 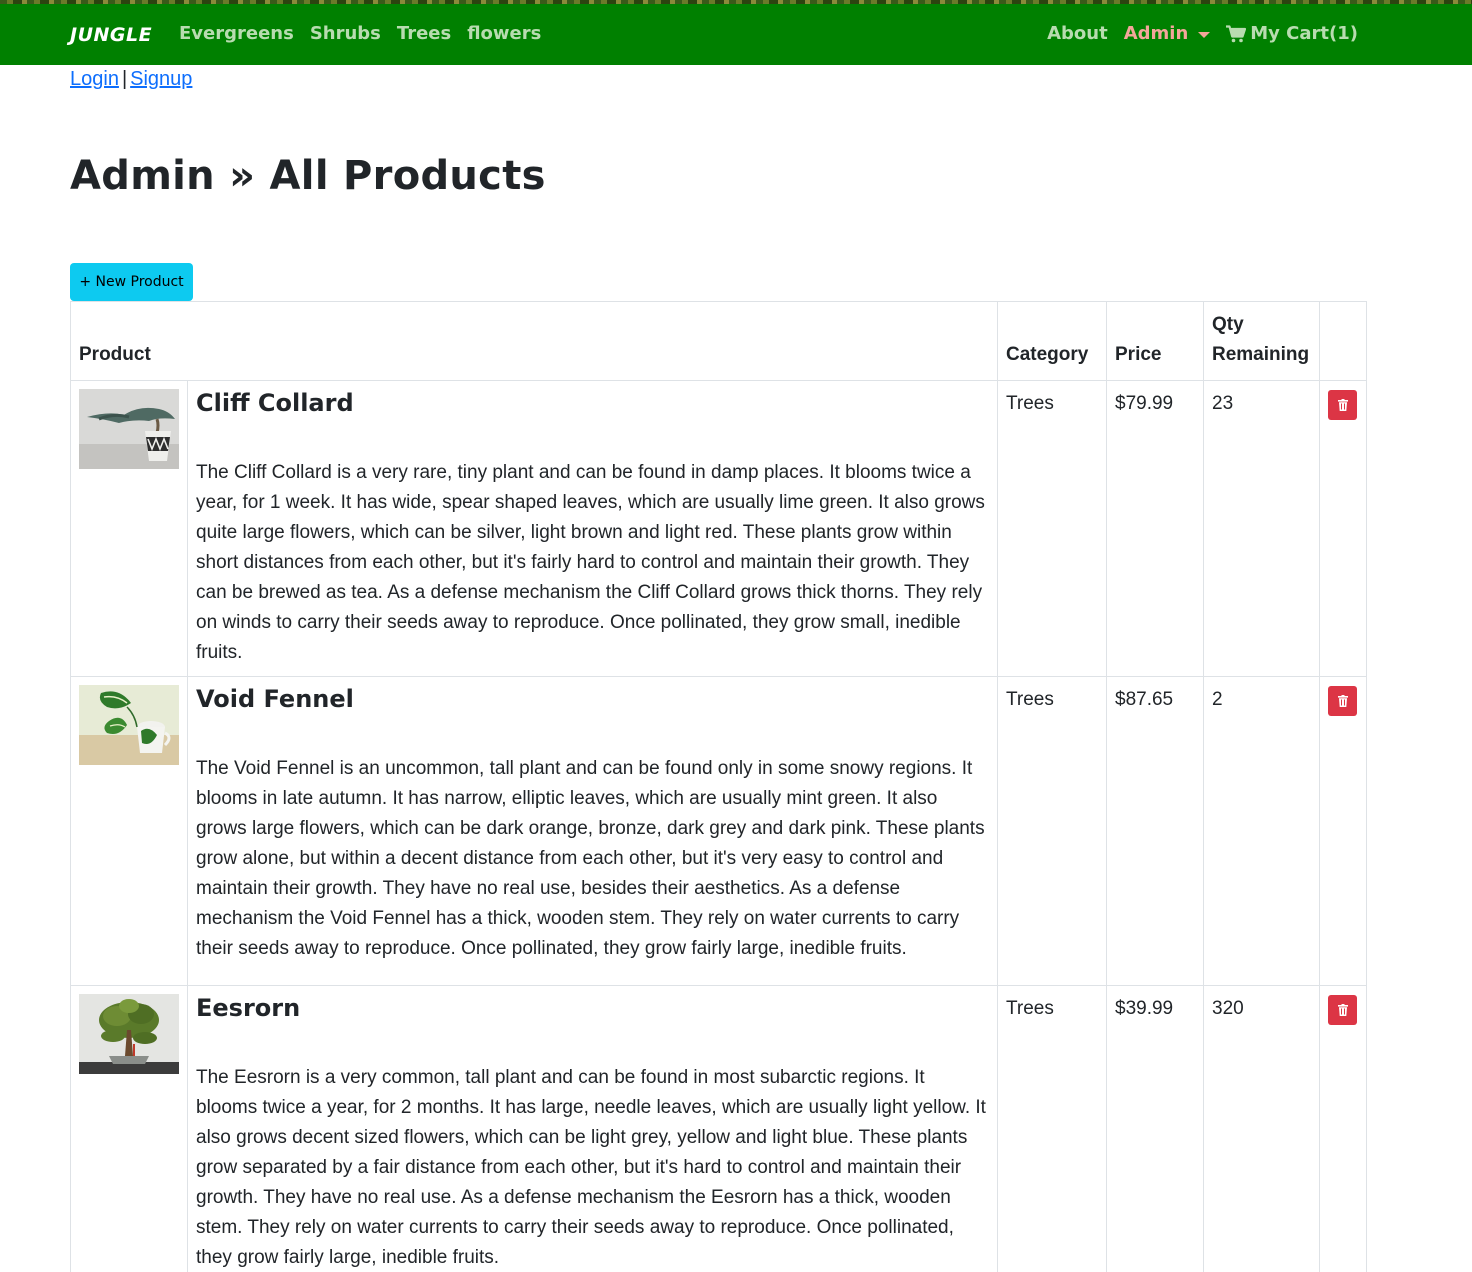 I want to click on login-link: Login, so click(x=94, y=79).